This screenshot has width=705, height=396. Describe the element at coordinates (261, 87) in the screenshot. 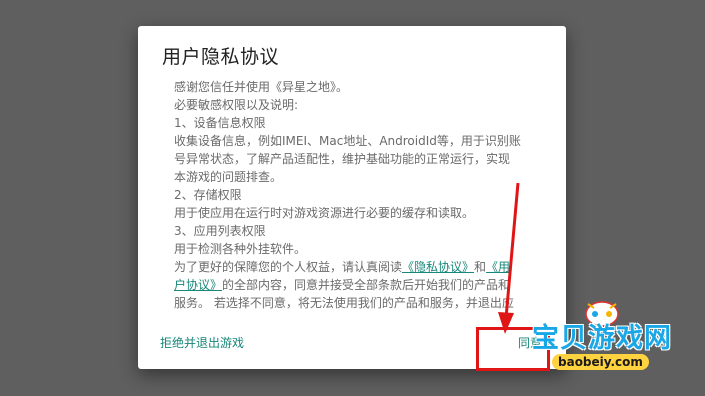

I see `text-line: 感谢您信任并使用《异星之地》。` at that location.